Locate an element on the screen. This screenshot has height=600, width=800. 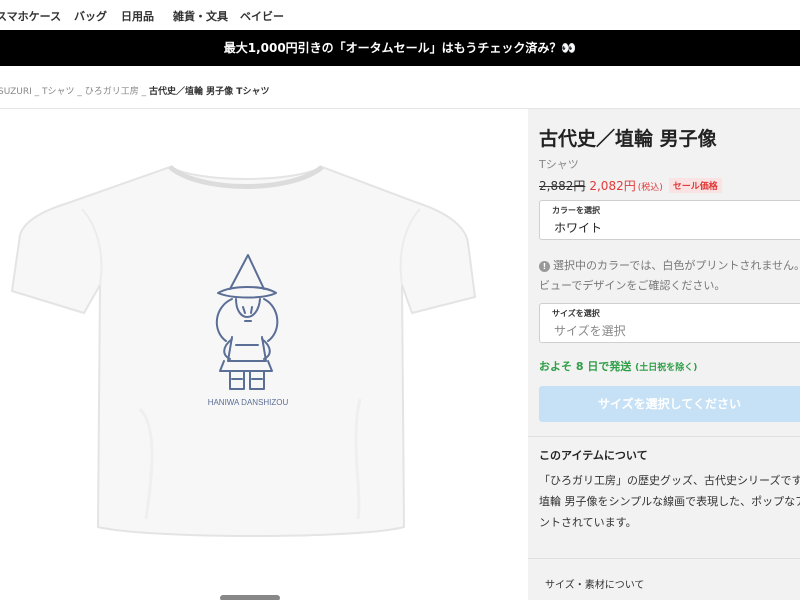
size-material-link: サイズ・素材について is located at coordinates (594, 583).